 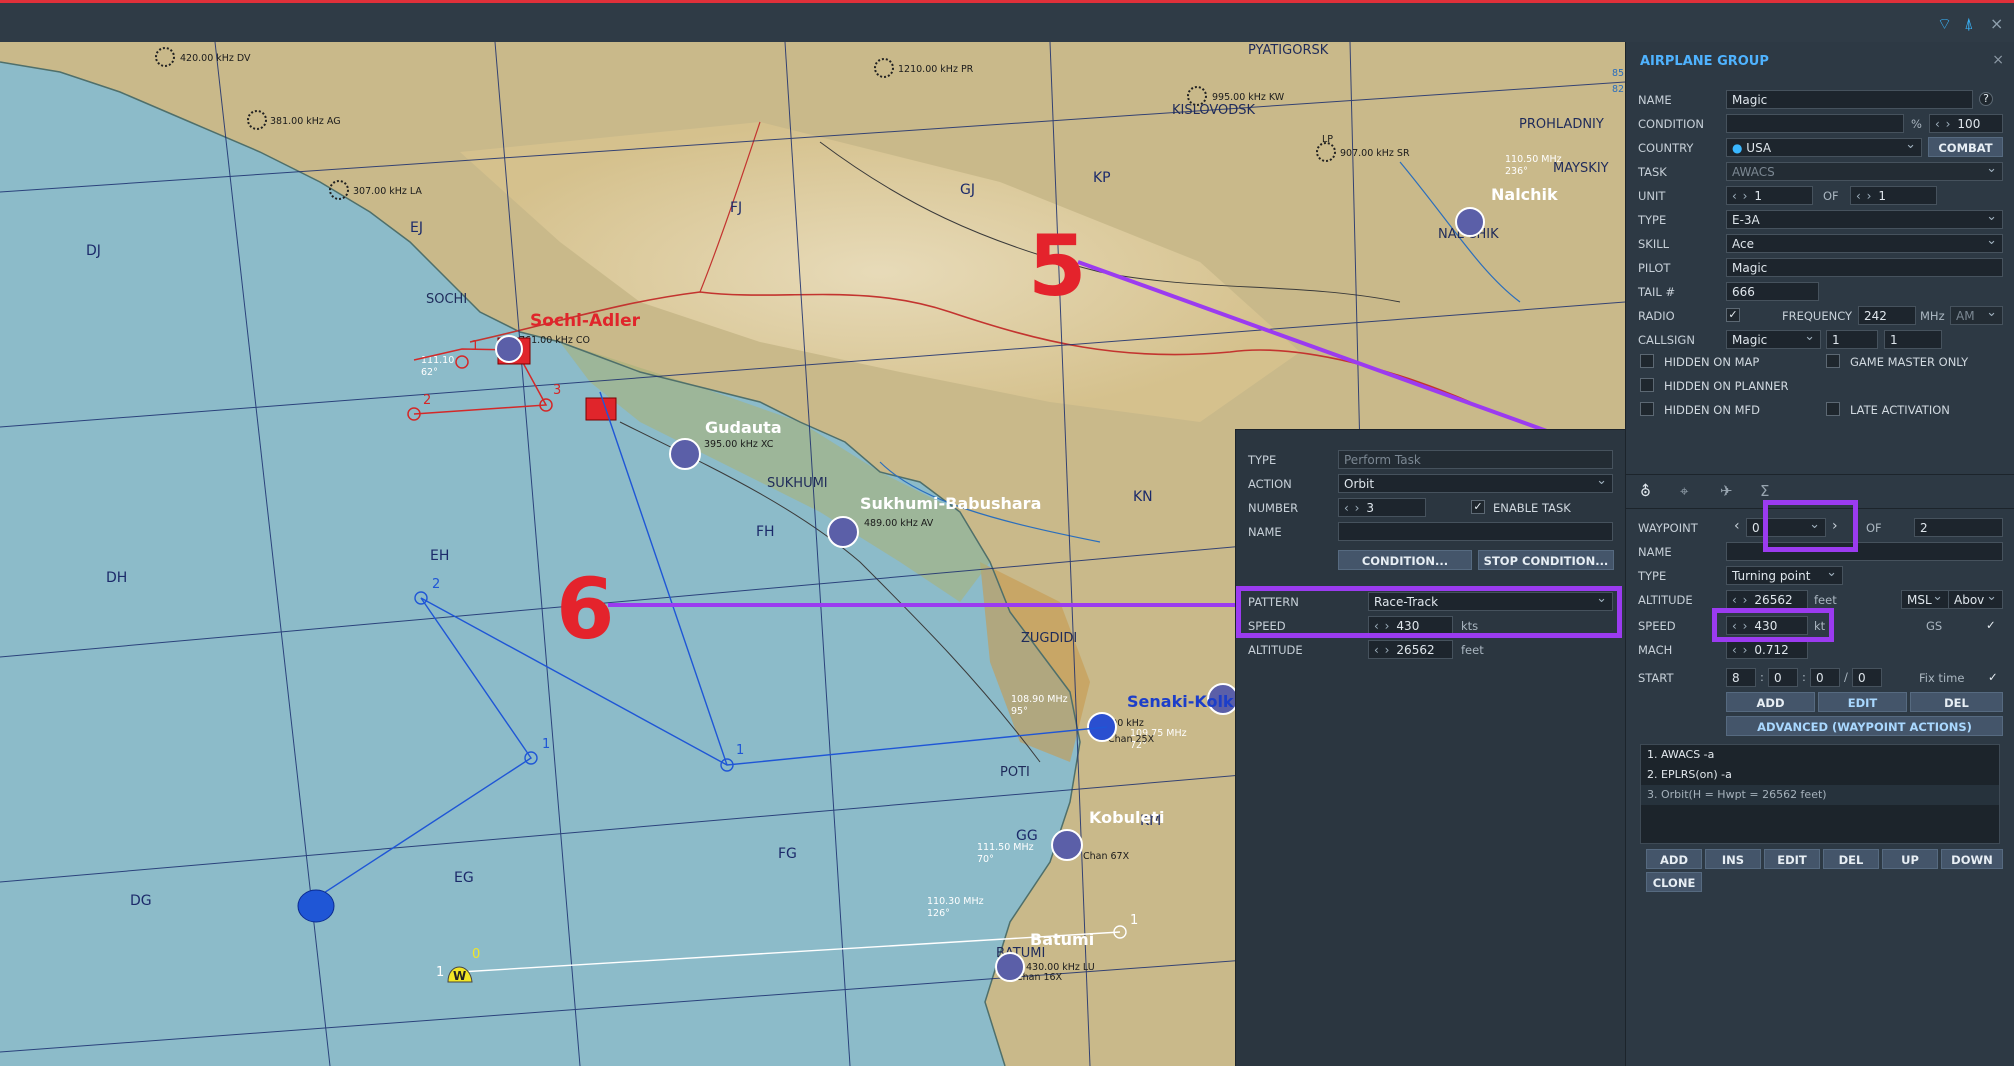 I want to click on callsign-number-1: 1, so click(x=1852, y=339).